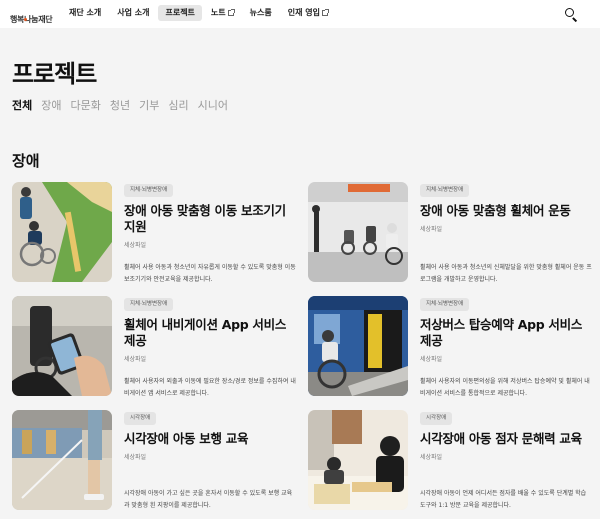  I want to click on logo: 행복나눔재단, so click(31, 15).